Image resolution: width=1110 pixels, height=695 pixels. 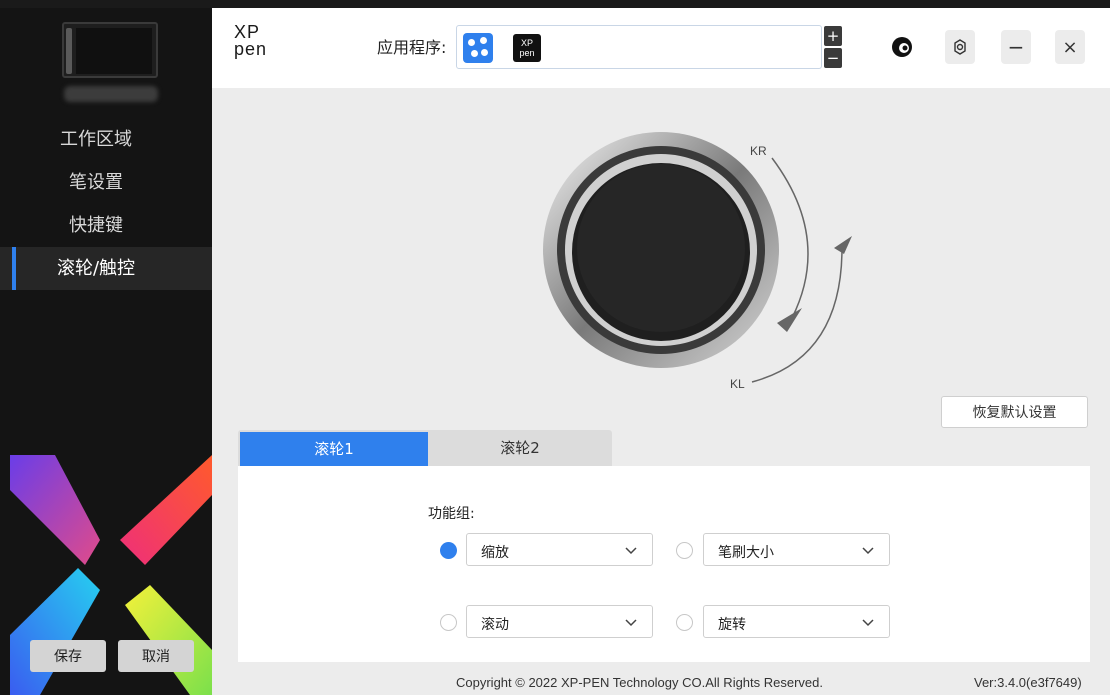 What do you see at coordinates (448, 550) in the screenshot?
I see `radio-zoom` at bounding box center [448, 550].